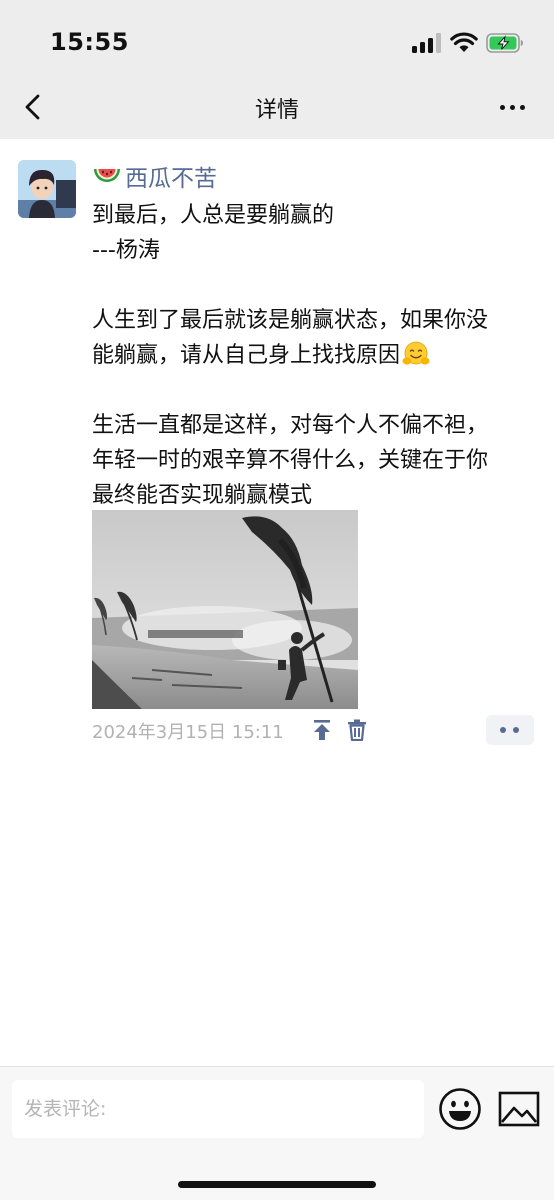 This screenshot has height=1200, width=554. What do you see at coordinates (427, 43) in the screenshot?
I see `cellular-signal-icon` at bounding box center [427, 43].